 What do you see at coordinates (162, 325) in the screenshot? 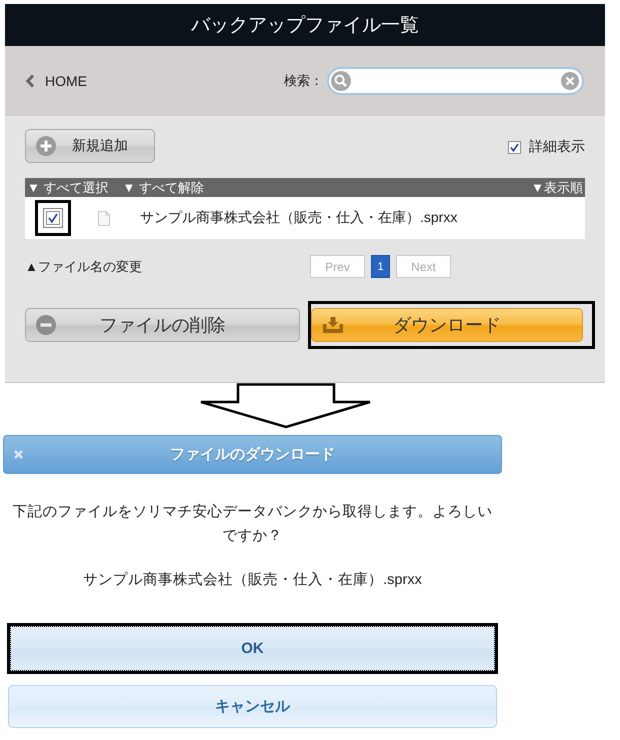
I see `delete-button: ファイルの削除` at bounding box center [162, 325].